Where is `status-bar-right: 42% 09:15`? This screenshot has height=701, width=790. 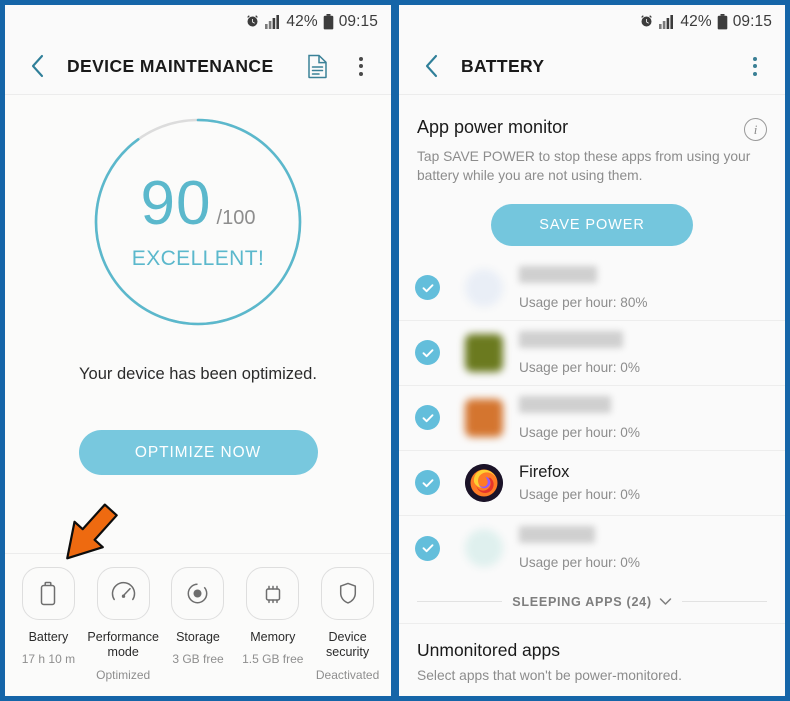 status-bar-right: 42% 09:15 is located at coordinates (592, 21).